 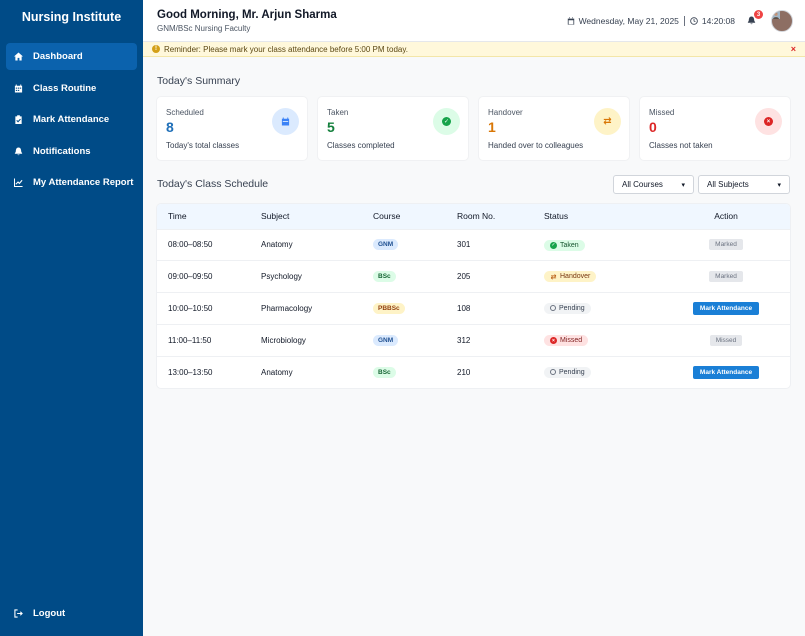 What do you see at coordinates (18, 183) in the screenshot?
I see `chart-line-icon` at bounding box center [18, 183].